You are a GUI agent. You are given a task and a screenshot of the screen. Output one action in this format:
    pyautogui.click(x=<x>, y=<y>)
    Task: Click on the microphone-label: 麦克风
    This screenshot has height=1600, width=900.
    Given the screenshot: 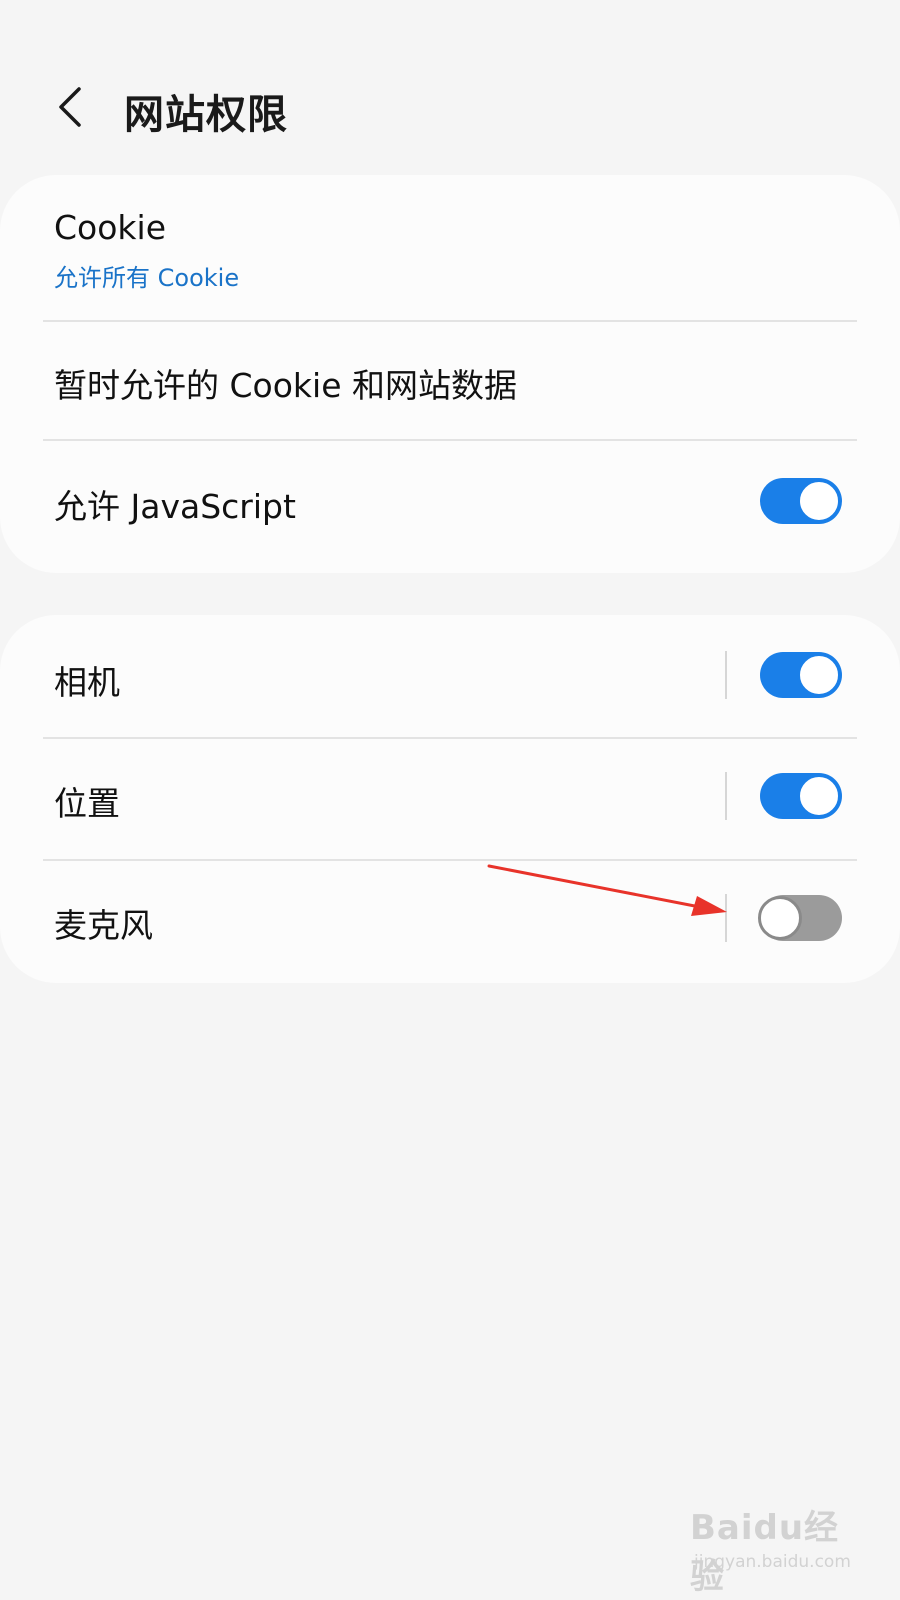 What is the action you would take?
    pyautogui.click(x=103, y=925)
    